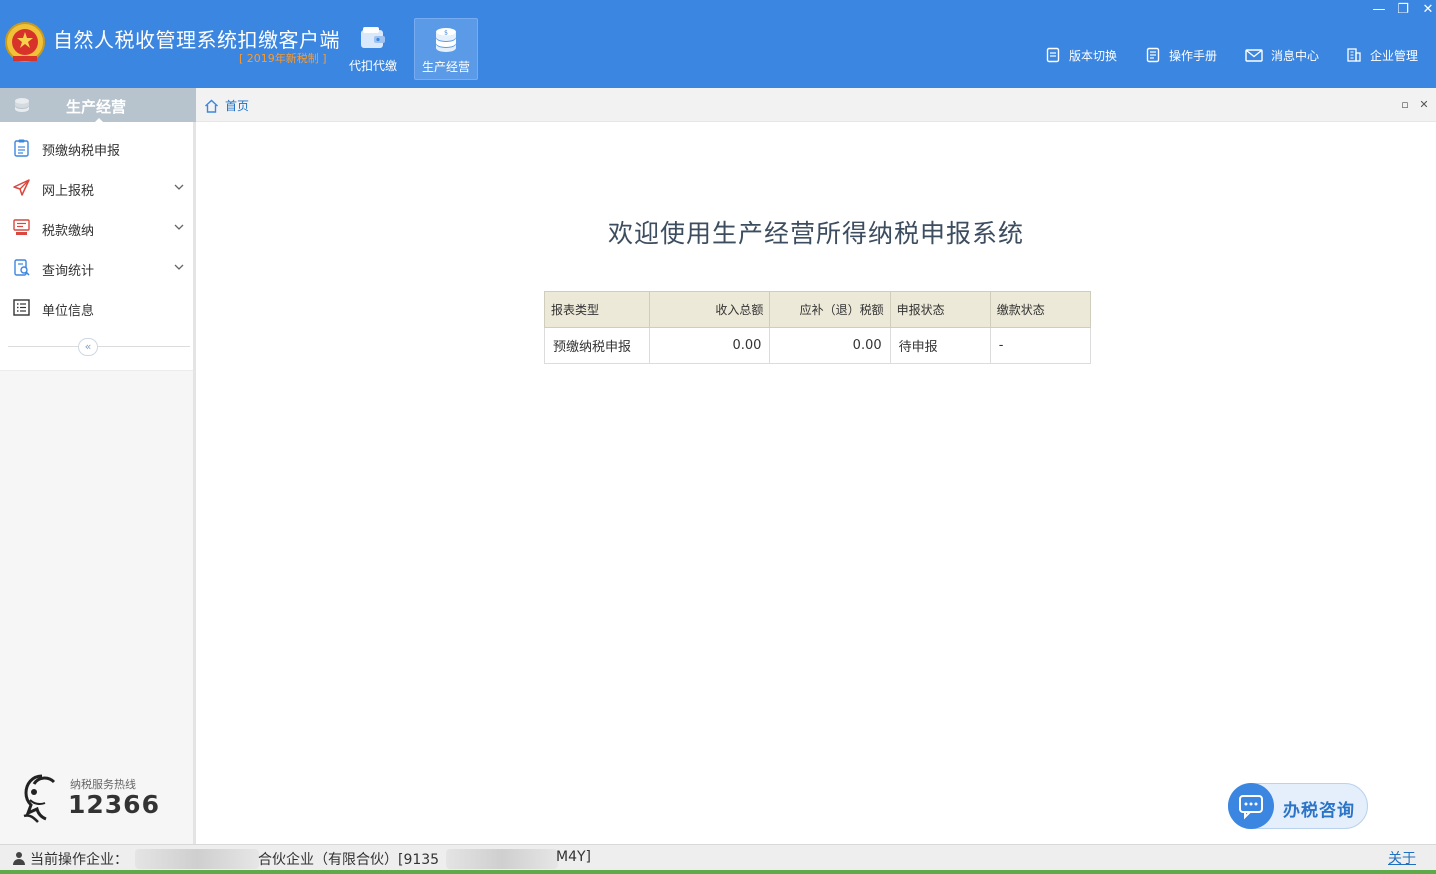  What do you see at coordinates (349, 860) in the screenshot?
I see `current-company-type: 合伙企业（有限合伙）[9135` at bounding box center [349, 860].